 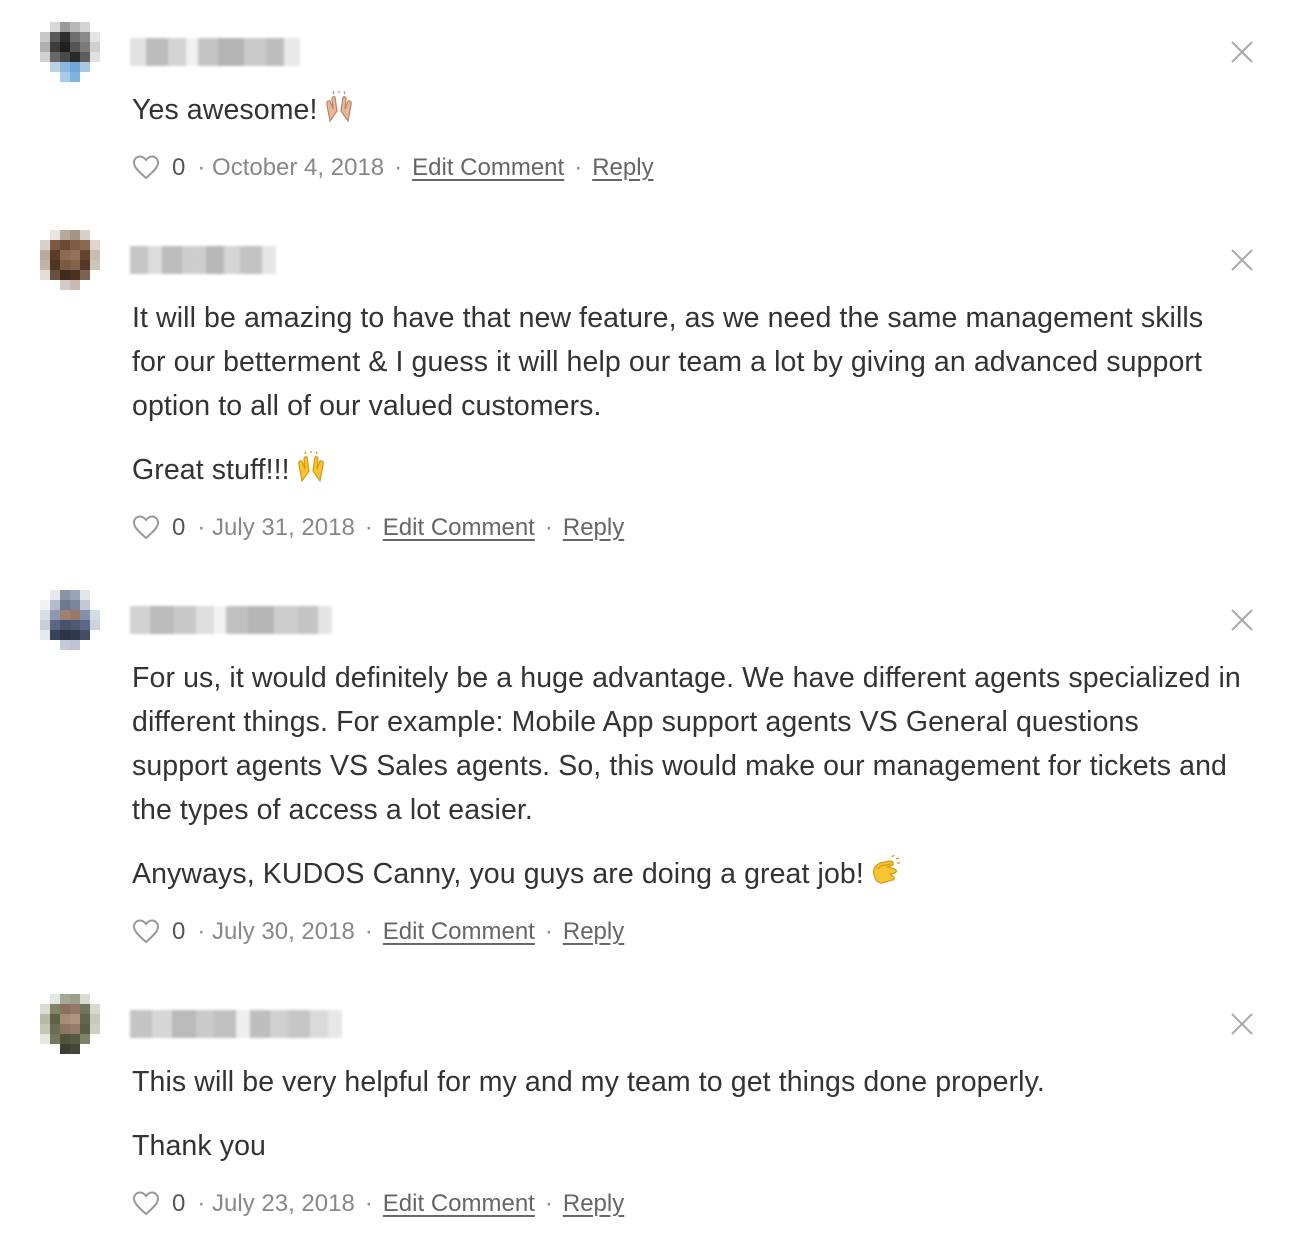 What do you see at coordinates (378, 1204) in the screenshot?
I see `comment-meta: 0 · July 23, 2018 · Edit Comment · Reply` at bounding box center [378, 1204].